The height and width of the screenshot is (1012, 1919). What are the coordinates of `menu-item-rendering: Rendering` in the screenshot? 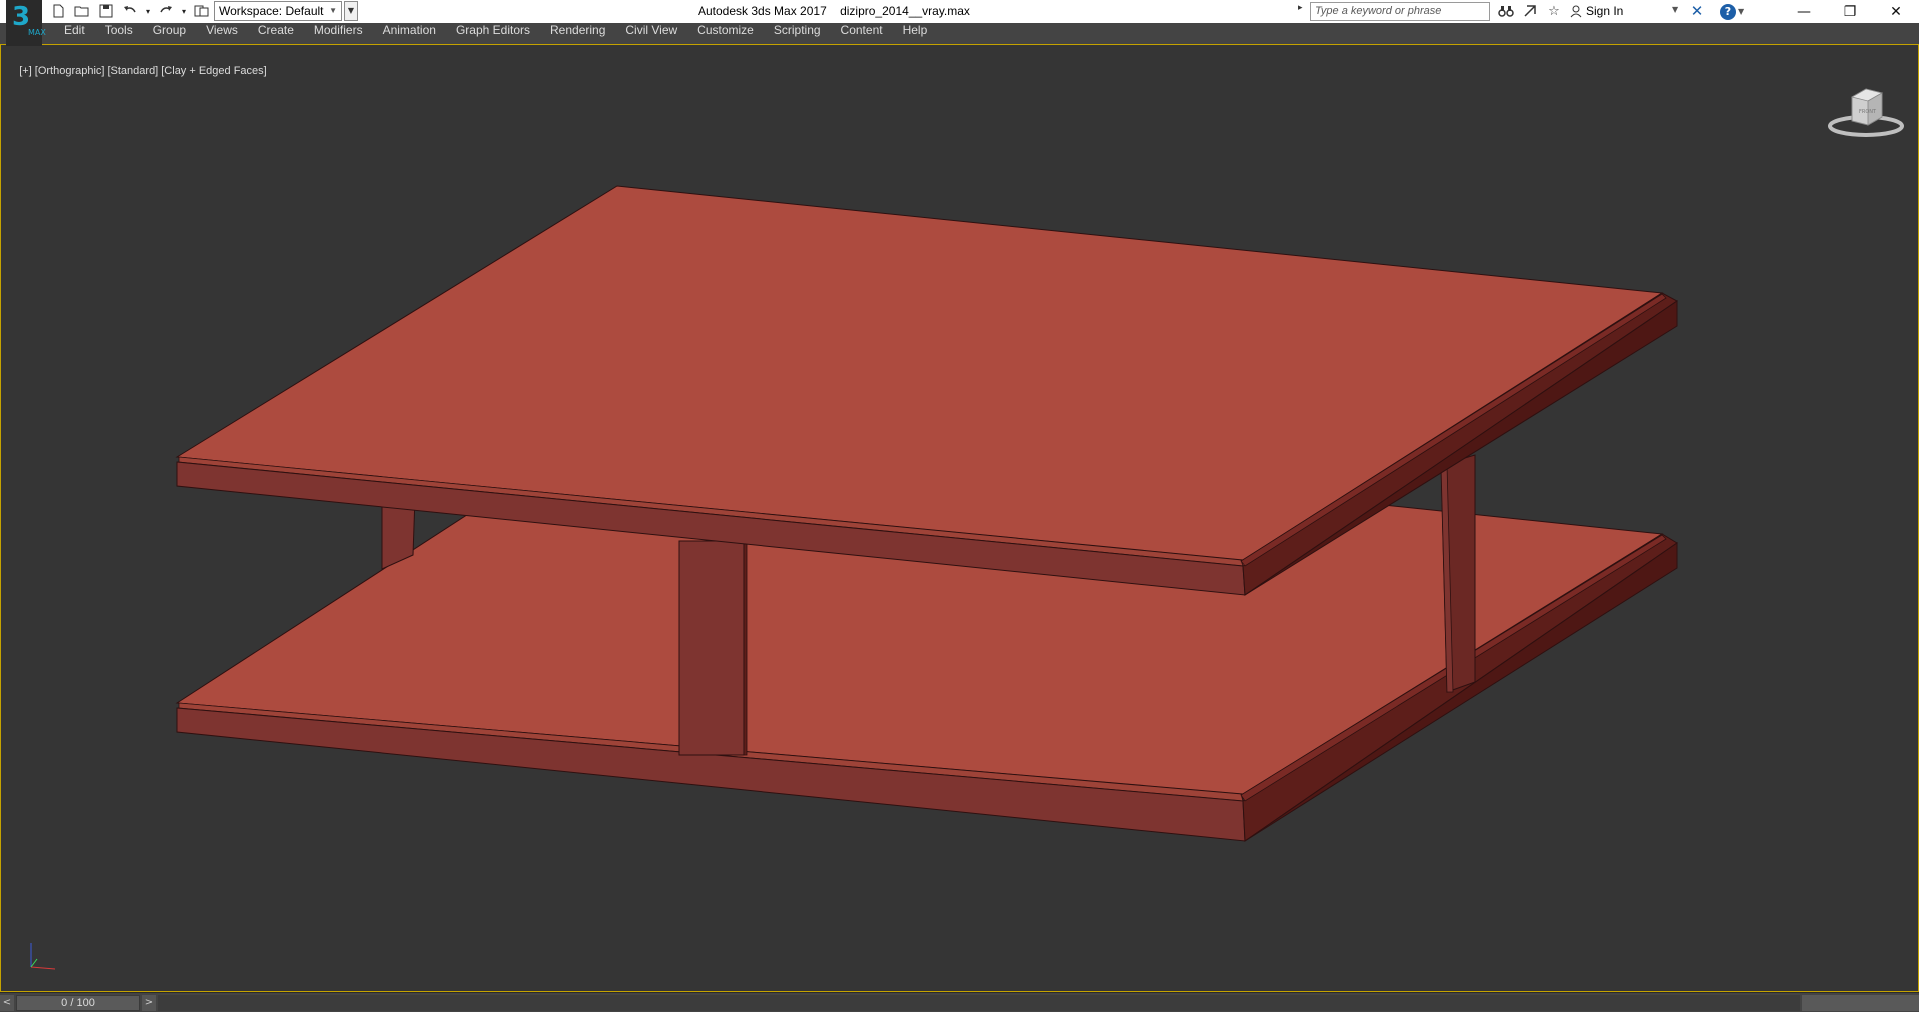 It's located at (577, 34).